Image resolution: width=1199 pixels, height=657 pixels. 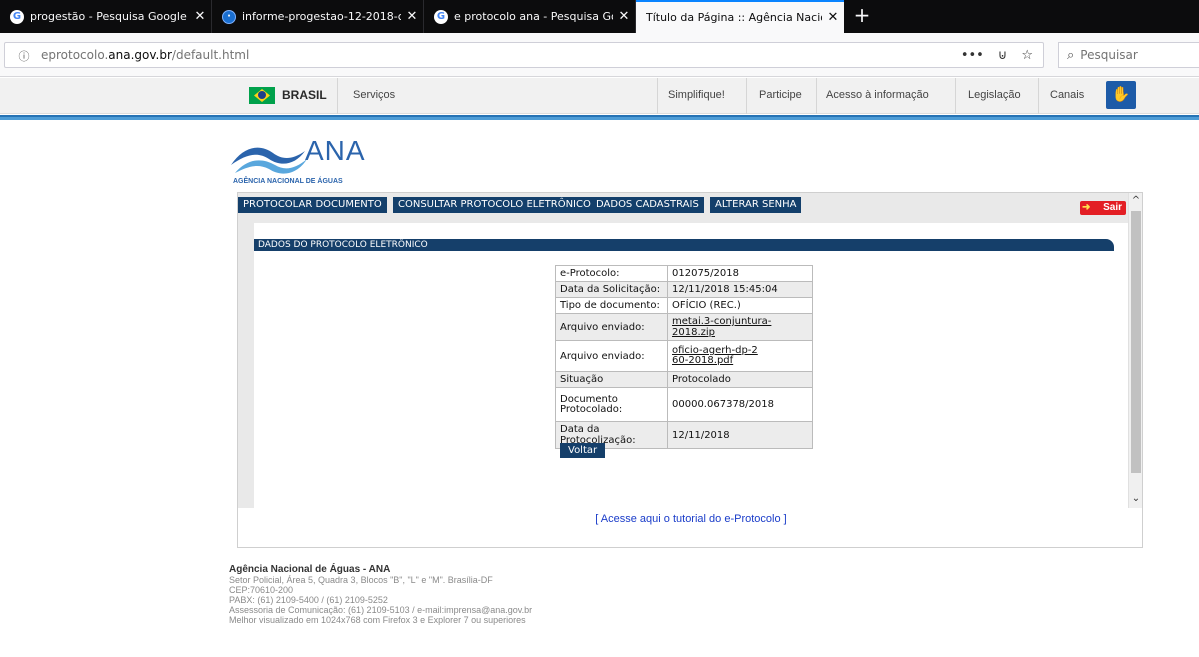 I want to click on browser-tab-3: G e protocolo ana - Pesquisa Goo ✕, so click(x=530, y=16).